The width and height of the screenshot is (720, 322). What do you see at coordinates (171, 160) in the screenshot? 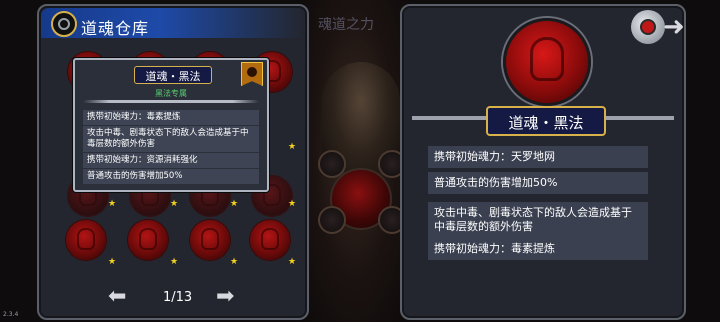
I see `tooltip-effect-row: 携带初始魂力：资源消耗强化` at bounding box center [171, 160].